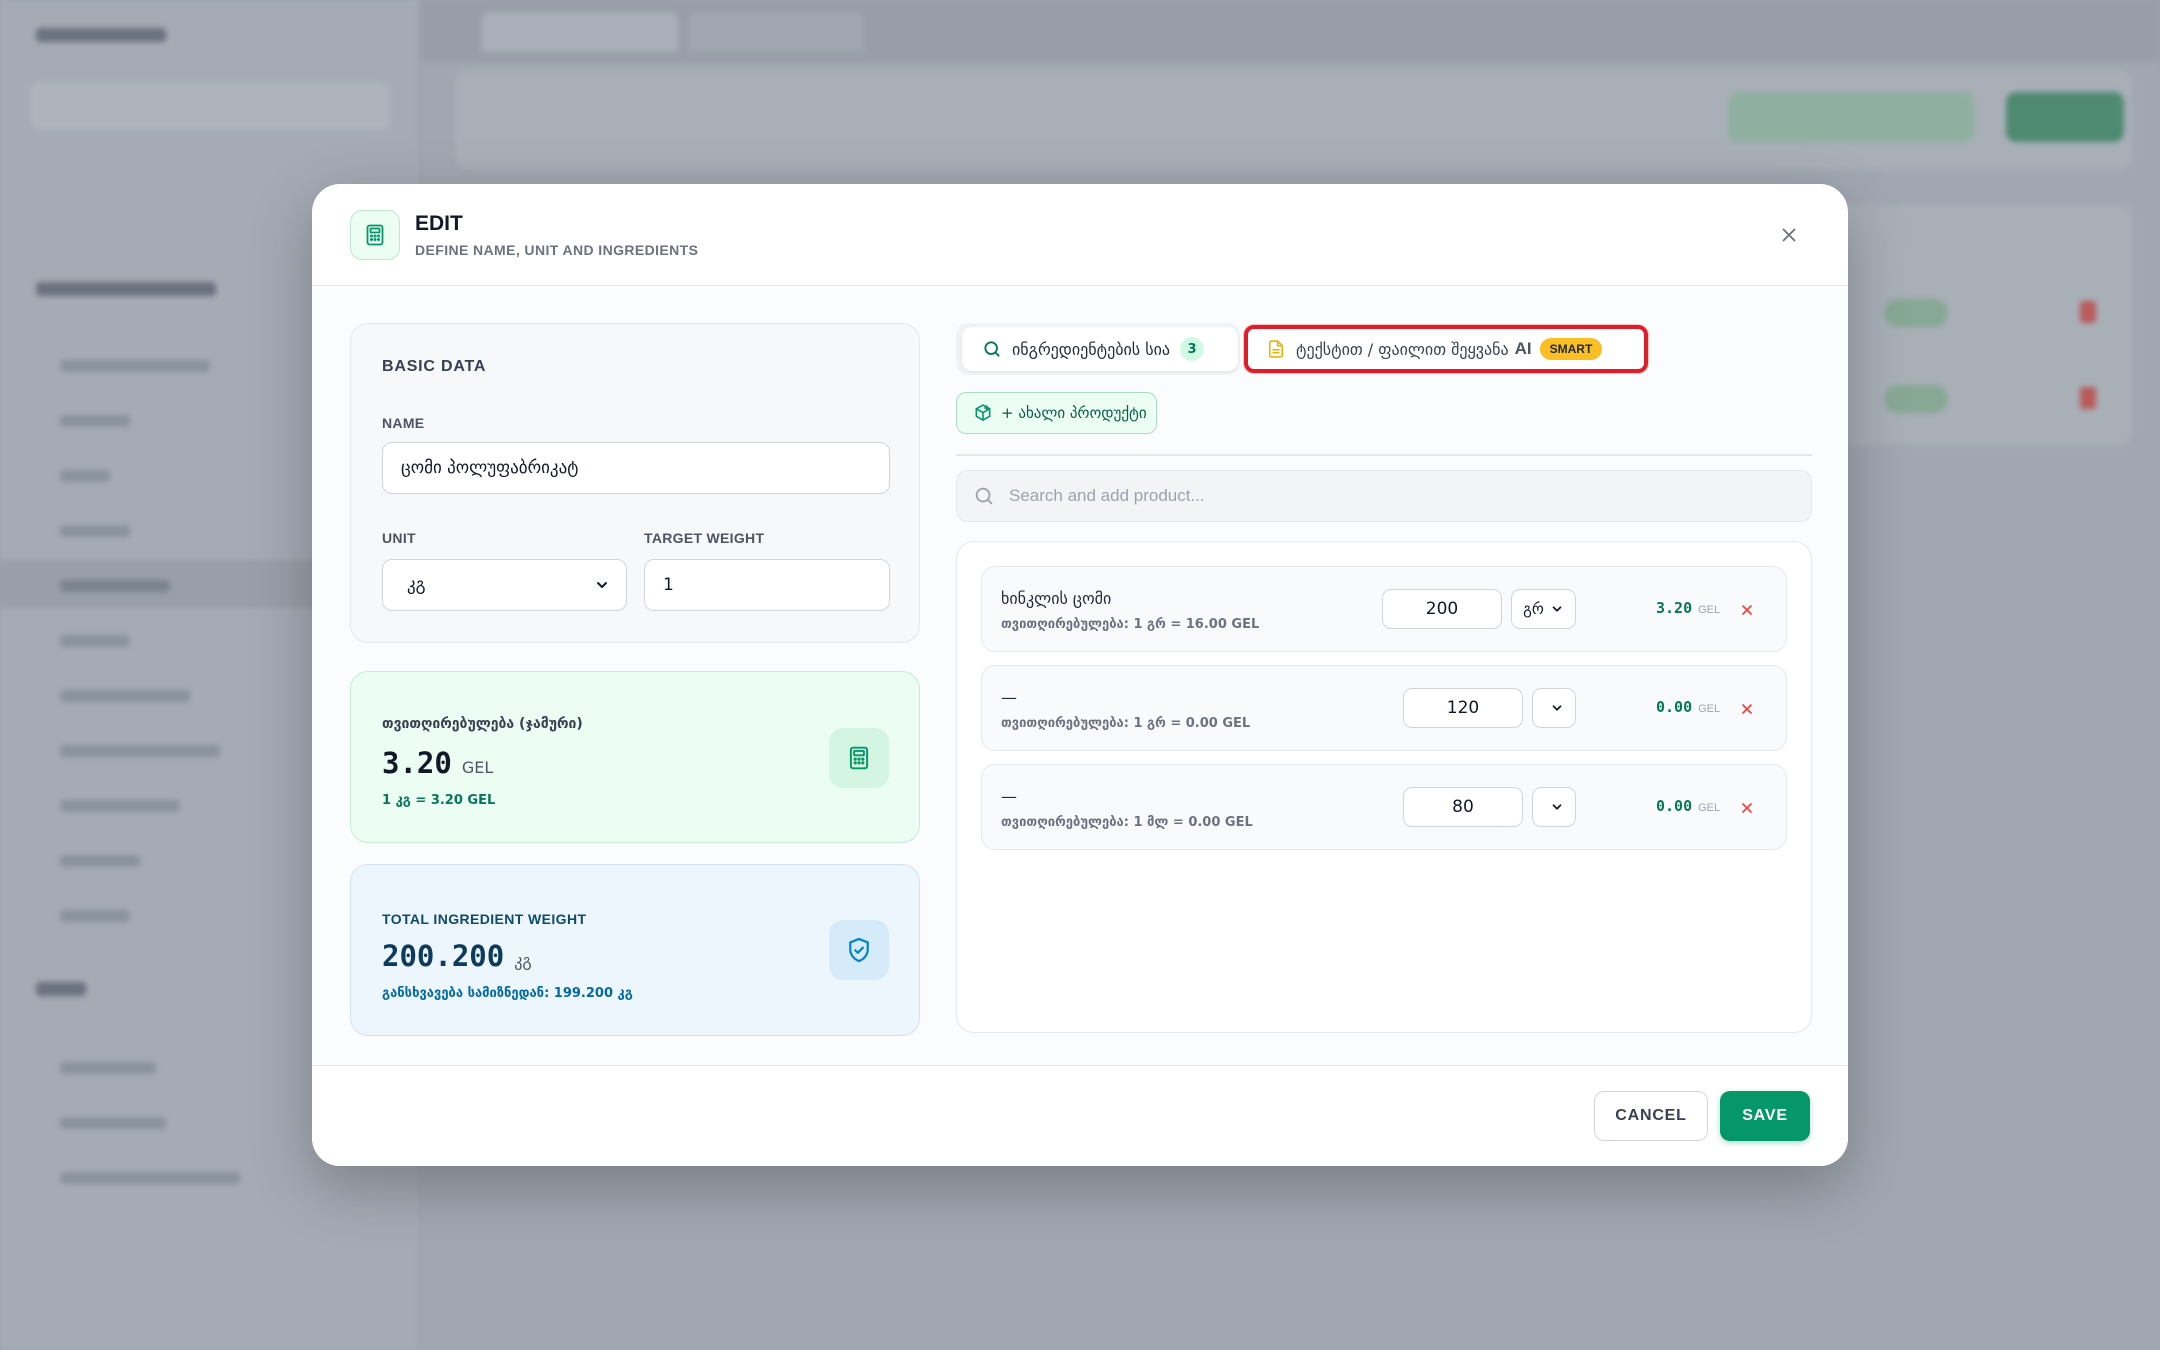  What do you see at coordinates (484, 919) in the screenshot?
I see `total-weight-label: TOTAL INGREDIENT WEIGHT` at bounding box center [484, 919].